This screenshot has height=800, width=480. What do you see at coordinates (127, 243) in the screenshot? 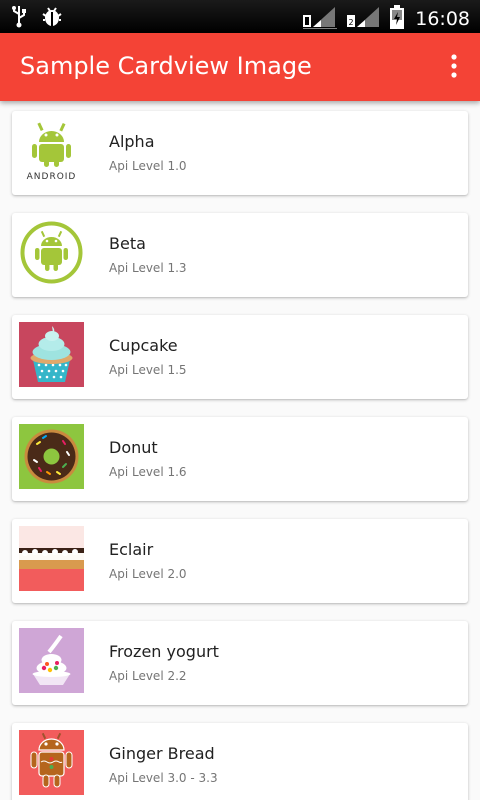
I see `card-title: Beta` at bounding box center [127, 243].